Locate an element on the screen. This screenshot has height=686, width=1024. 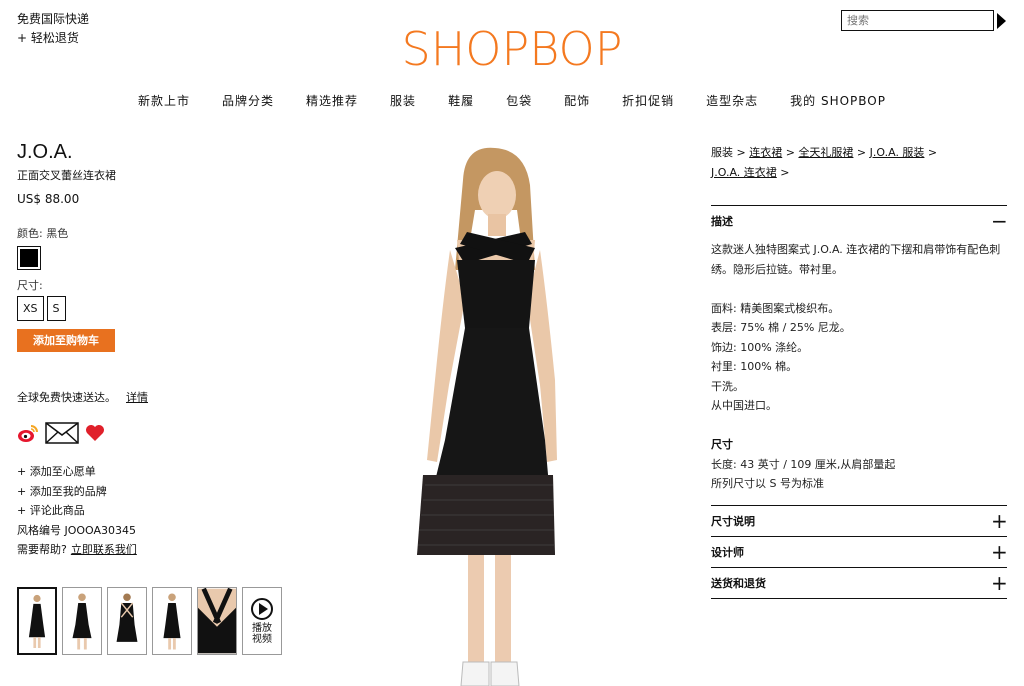
heart-icon is located at coordinates (95, 434).